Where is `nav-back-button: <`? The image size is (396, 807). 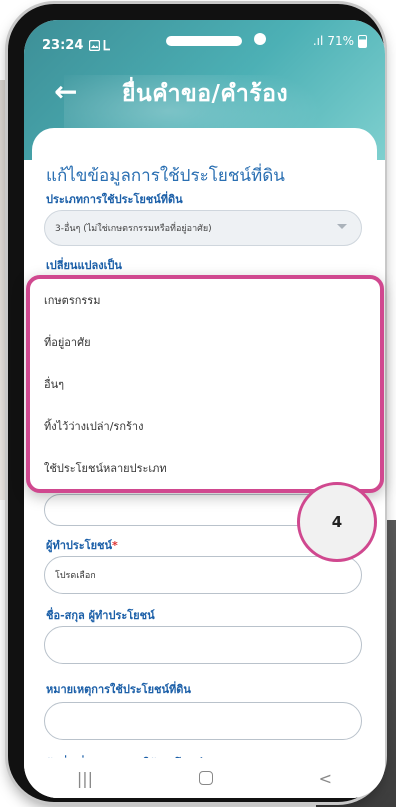 nav-back-button: < is located at coordinates (325, 778).